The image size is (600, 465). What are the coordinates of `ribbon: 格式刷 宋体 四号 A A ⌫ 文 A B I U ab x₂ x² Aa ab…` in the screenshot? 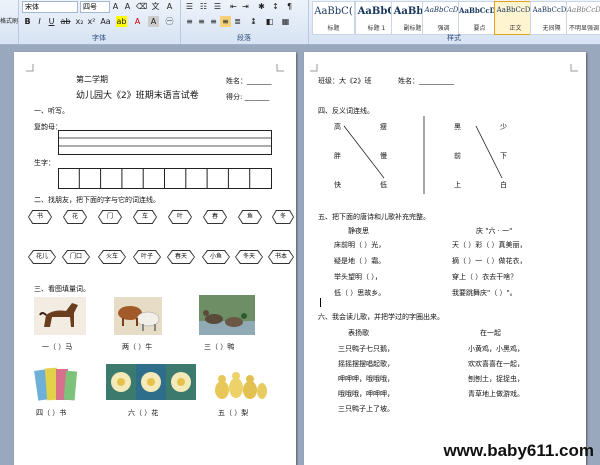 It's located at (300, 22).